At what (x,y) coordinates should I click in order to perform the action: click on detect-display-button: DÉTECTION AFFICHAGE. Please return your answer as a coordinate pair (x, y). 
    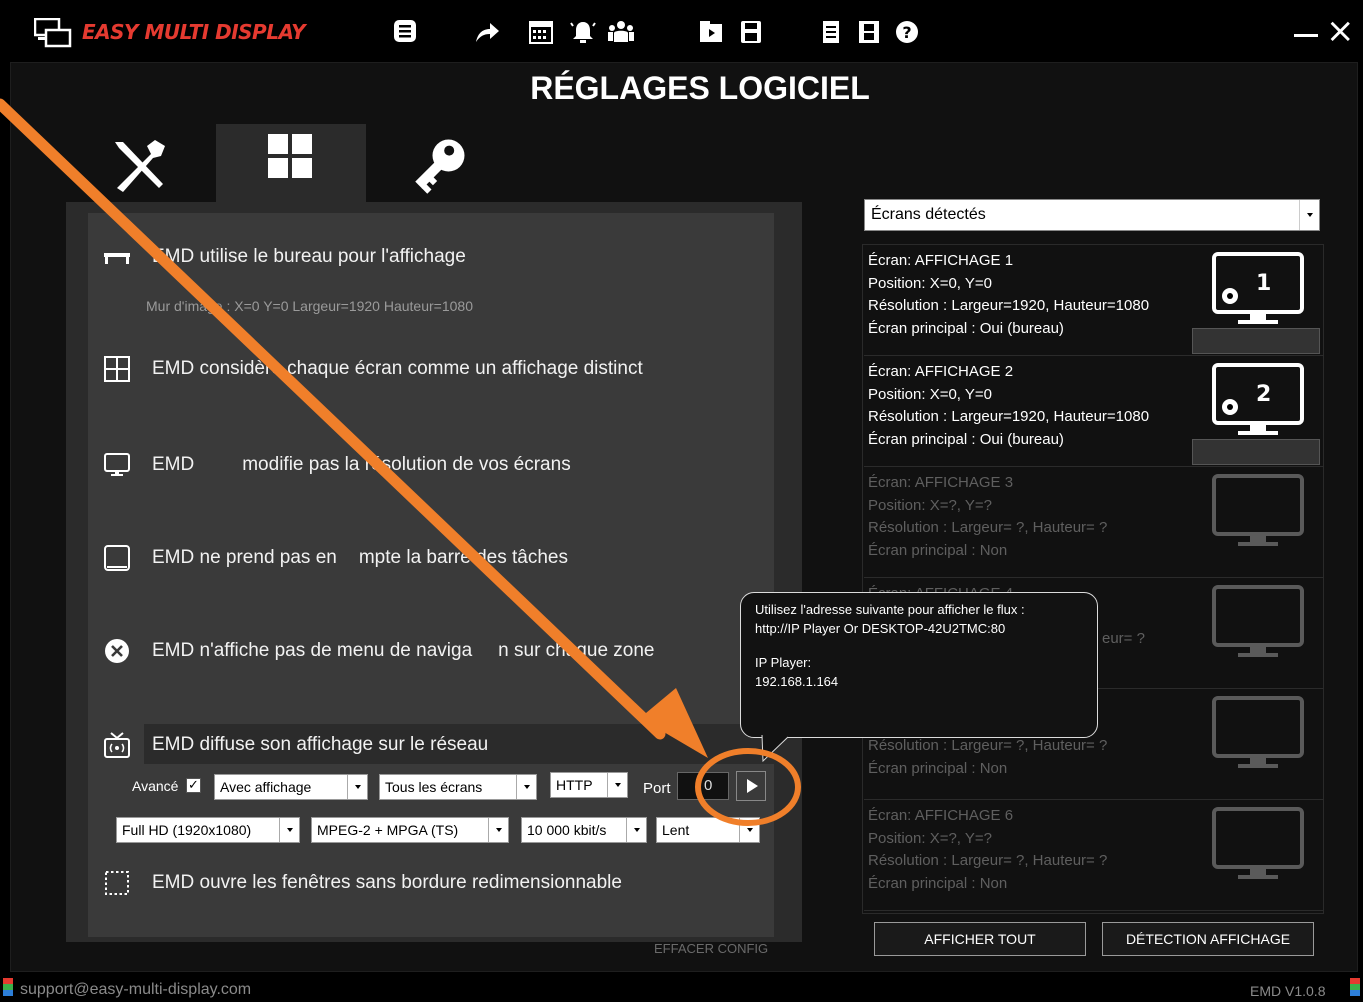
    Looking at the image, I should click on (1208, 939).